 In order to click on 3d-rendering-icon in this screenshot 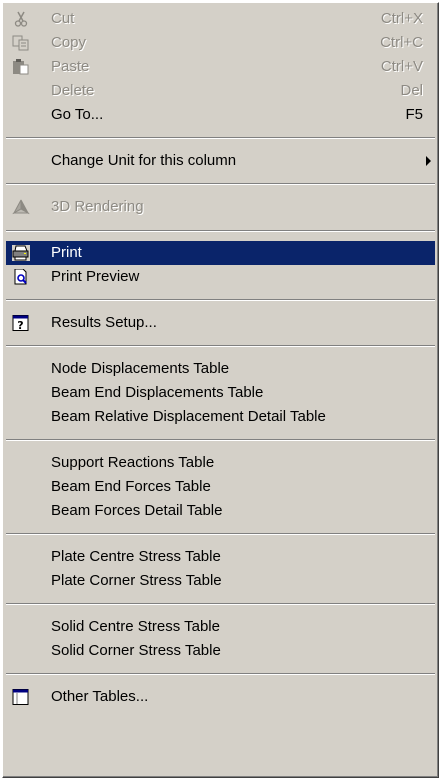, I will do `click(21, 207)`.